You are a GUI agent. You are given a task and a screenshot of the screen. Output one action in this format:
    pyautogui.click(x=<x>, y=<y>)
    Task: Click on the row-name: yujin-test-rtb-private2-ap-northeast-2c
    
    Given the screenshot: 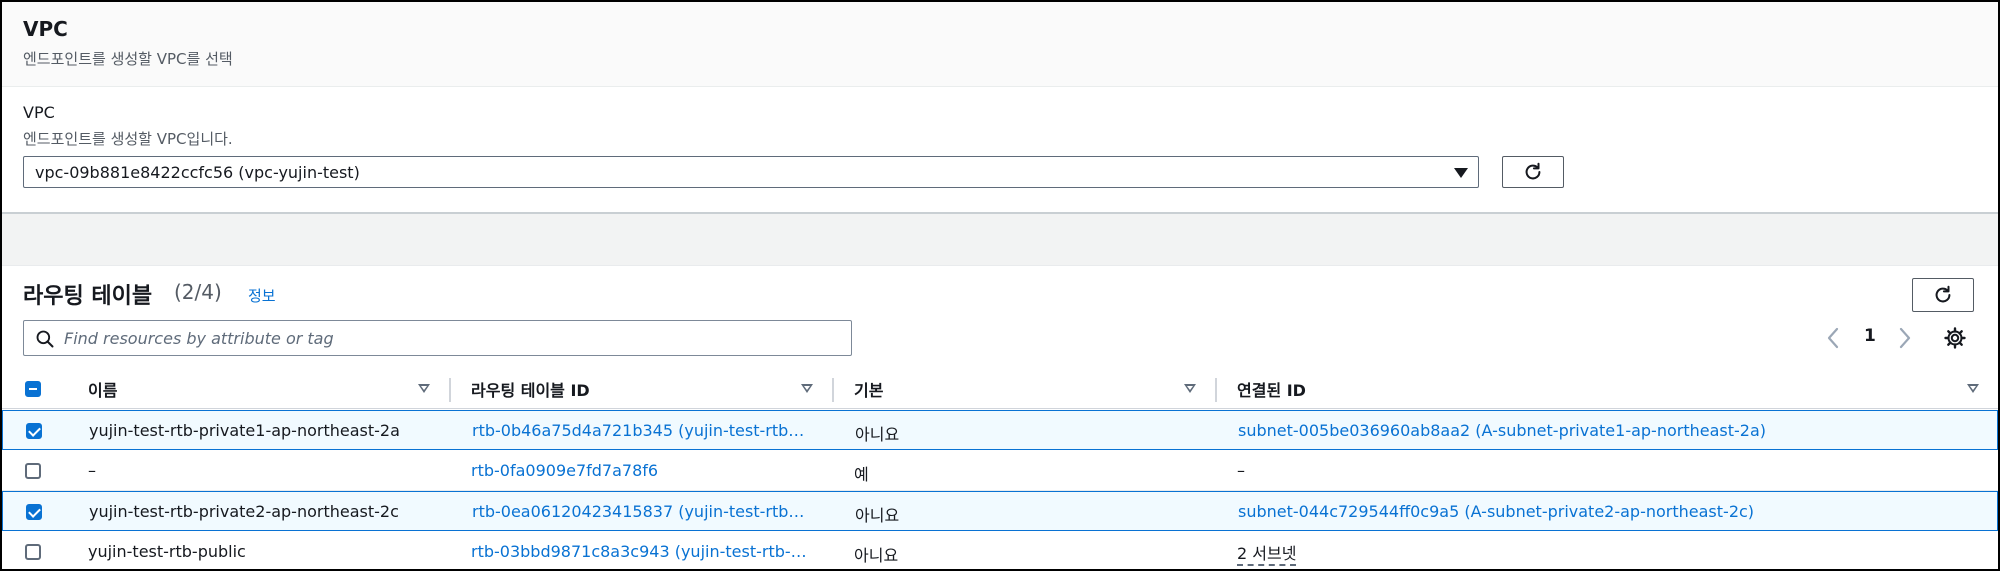 What is the action you would take?
    pyautogui.click(x=244, y=511)
    